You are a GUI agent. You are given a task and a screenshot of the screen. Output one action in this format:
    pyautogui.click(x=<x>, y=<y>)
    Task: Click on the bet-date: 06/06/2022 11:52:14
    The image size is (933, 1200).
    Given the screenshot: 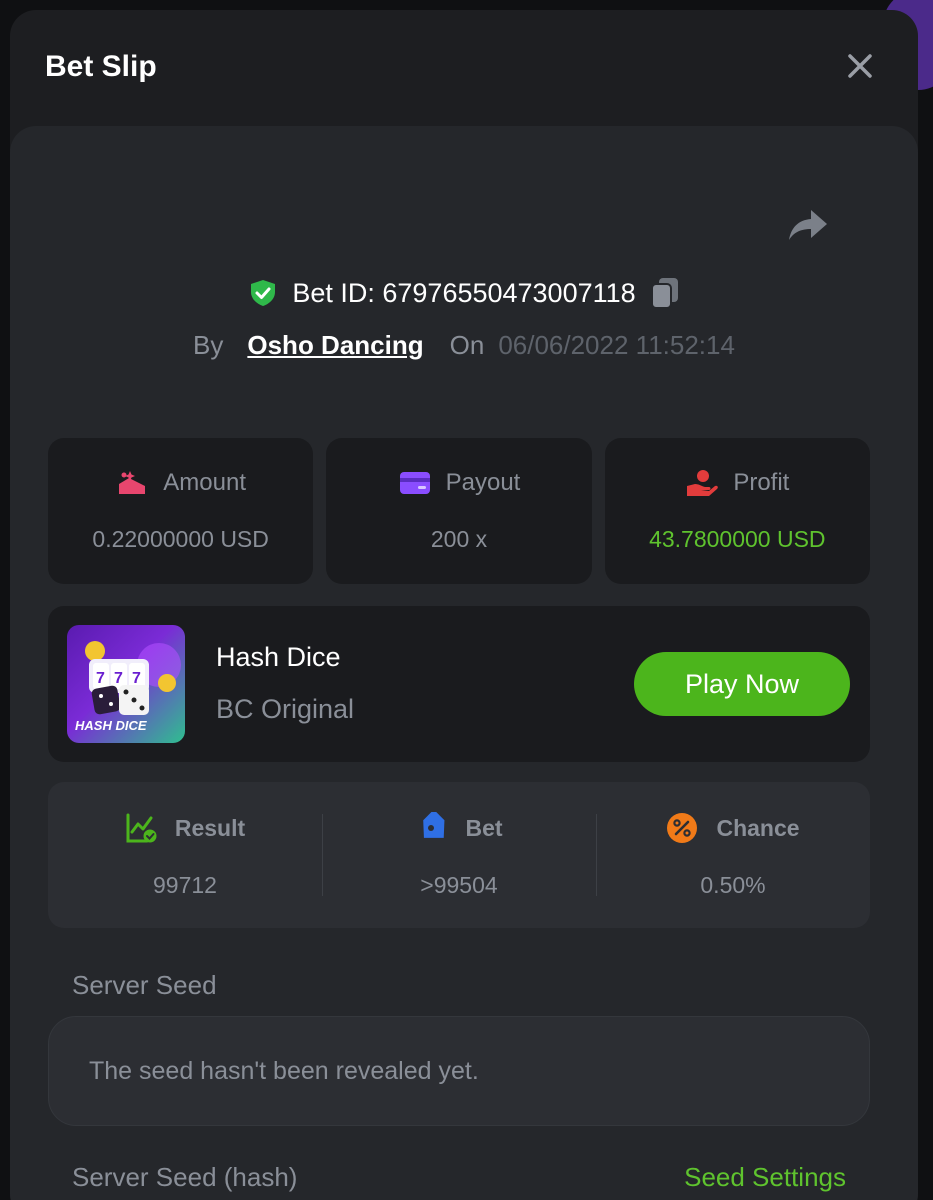 What is the action you would take?
    pyautogui.click(x=616, y=345)
    